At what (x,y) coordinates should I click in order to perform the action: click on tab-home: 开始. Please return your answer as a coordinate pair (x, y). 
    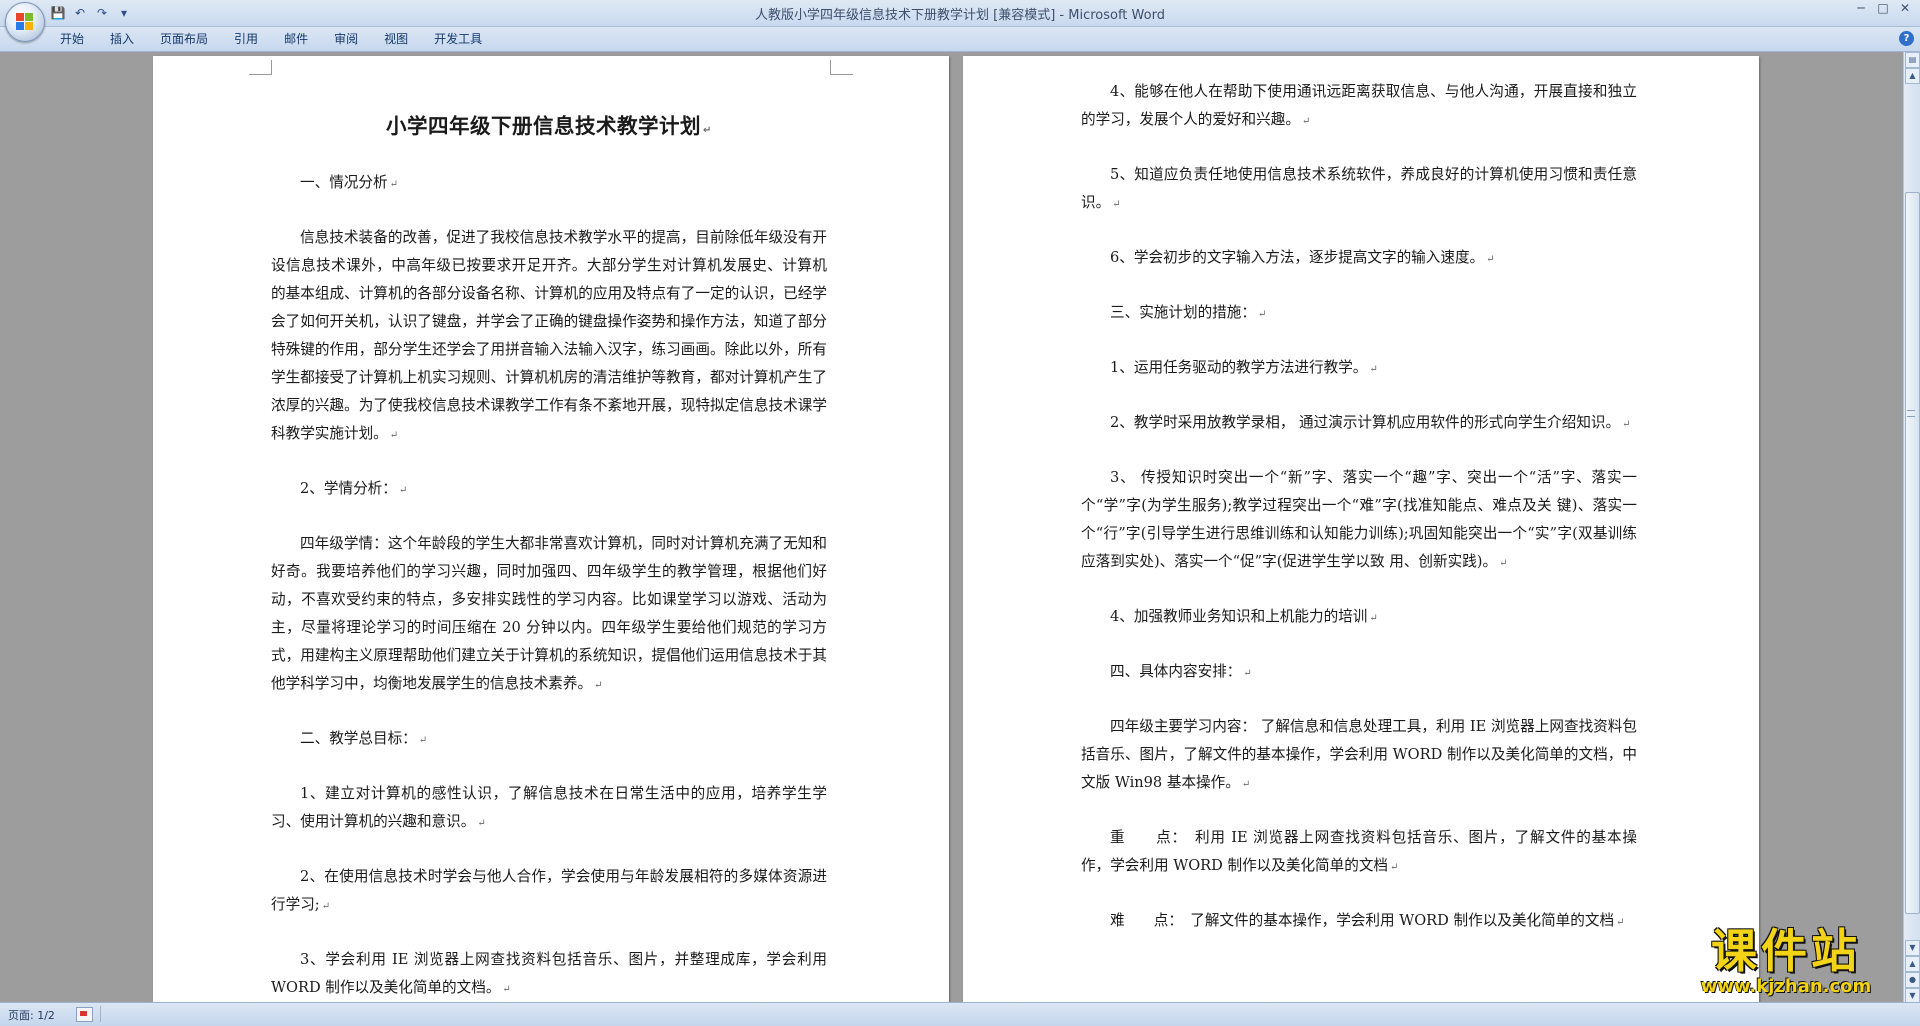
    Looking at the image, I should click on (72, 39).